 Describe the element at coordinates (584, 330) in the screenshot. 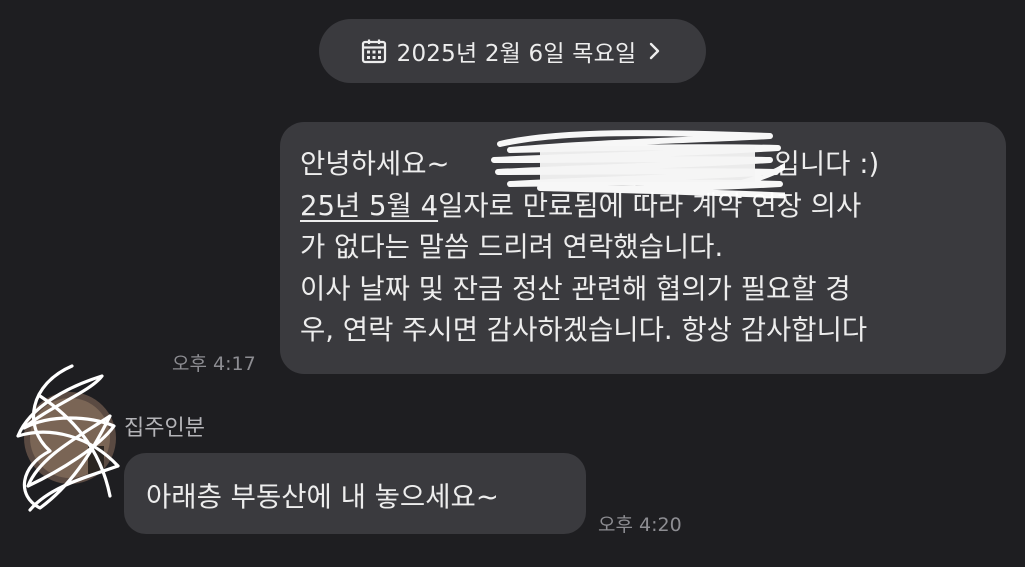

I see `message-line: 우, 연락 주시면 감사하겠습니다. 항상 감사합니다` at that location.